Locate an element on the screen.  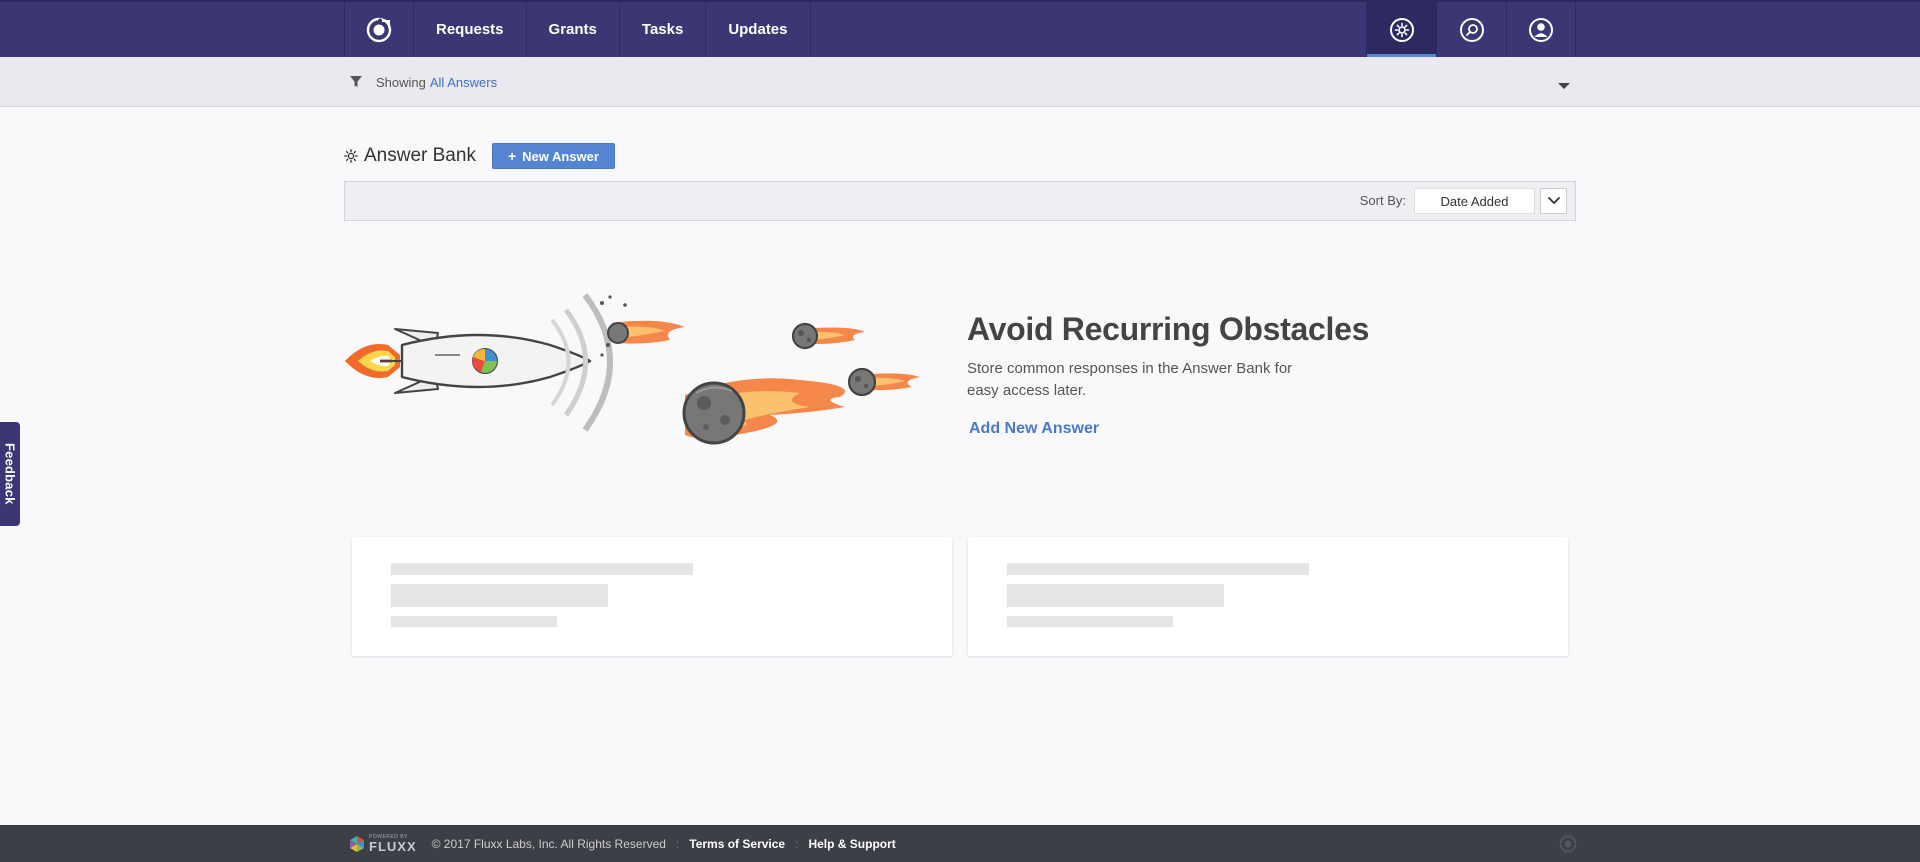
fluxx-logo-icon is located at coordinates (379, 29).